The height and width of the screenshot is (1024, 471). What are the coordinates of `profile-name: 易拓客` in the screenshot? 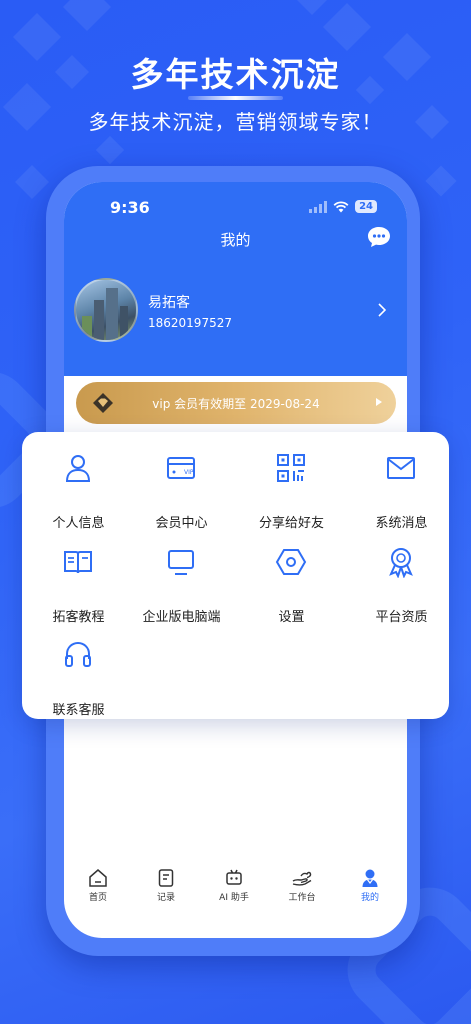 It's located at (169, 303).